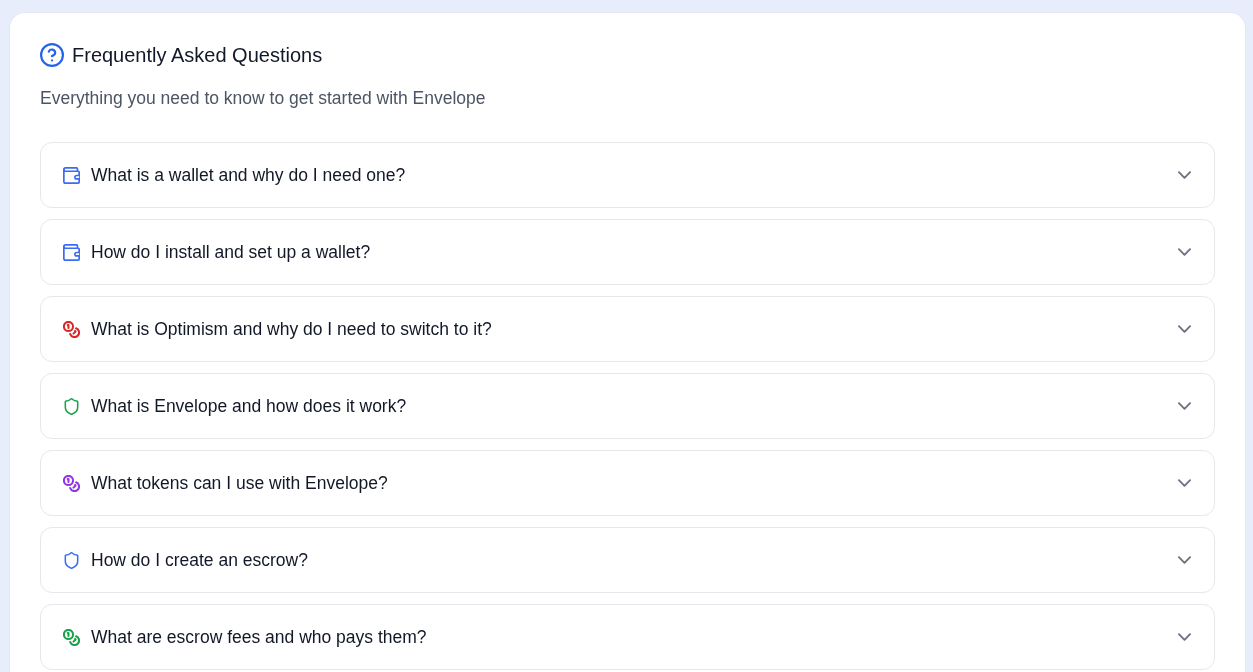 The image size is (1253, 672). Describe the element at coordinates (627, 329) in the screenshot. I see `faq-question: What is Optimism and why do I need to switch to it?` at that location.